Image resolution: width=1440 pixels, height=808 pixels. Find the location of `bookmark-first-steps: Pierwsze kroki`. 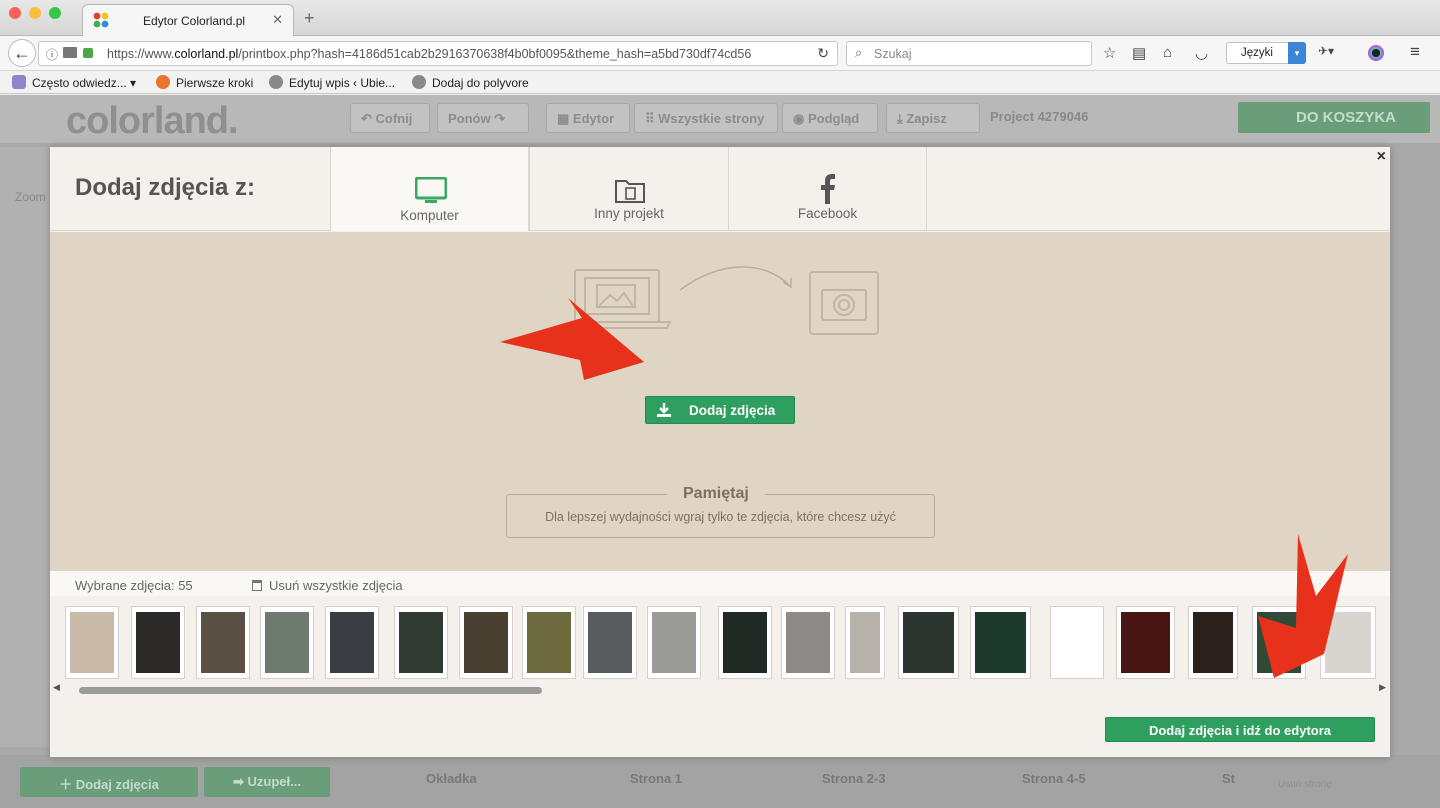

bookmark-first-steps: Pierwsze kroki is located at coordinates (204, 82).